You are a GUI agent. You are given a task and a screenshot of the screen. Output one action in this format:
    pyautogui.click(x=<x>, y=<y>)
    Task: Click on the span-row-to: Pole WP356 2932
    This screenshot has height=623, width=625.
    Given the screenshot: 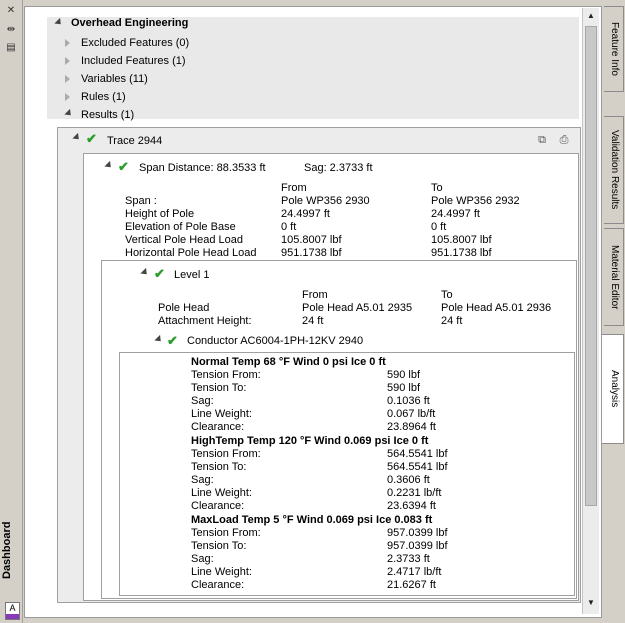 What is the action you would take?
    pyautogui.click(x=475, y=201)
    